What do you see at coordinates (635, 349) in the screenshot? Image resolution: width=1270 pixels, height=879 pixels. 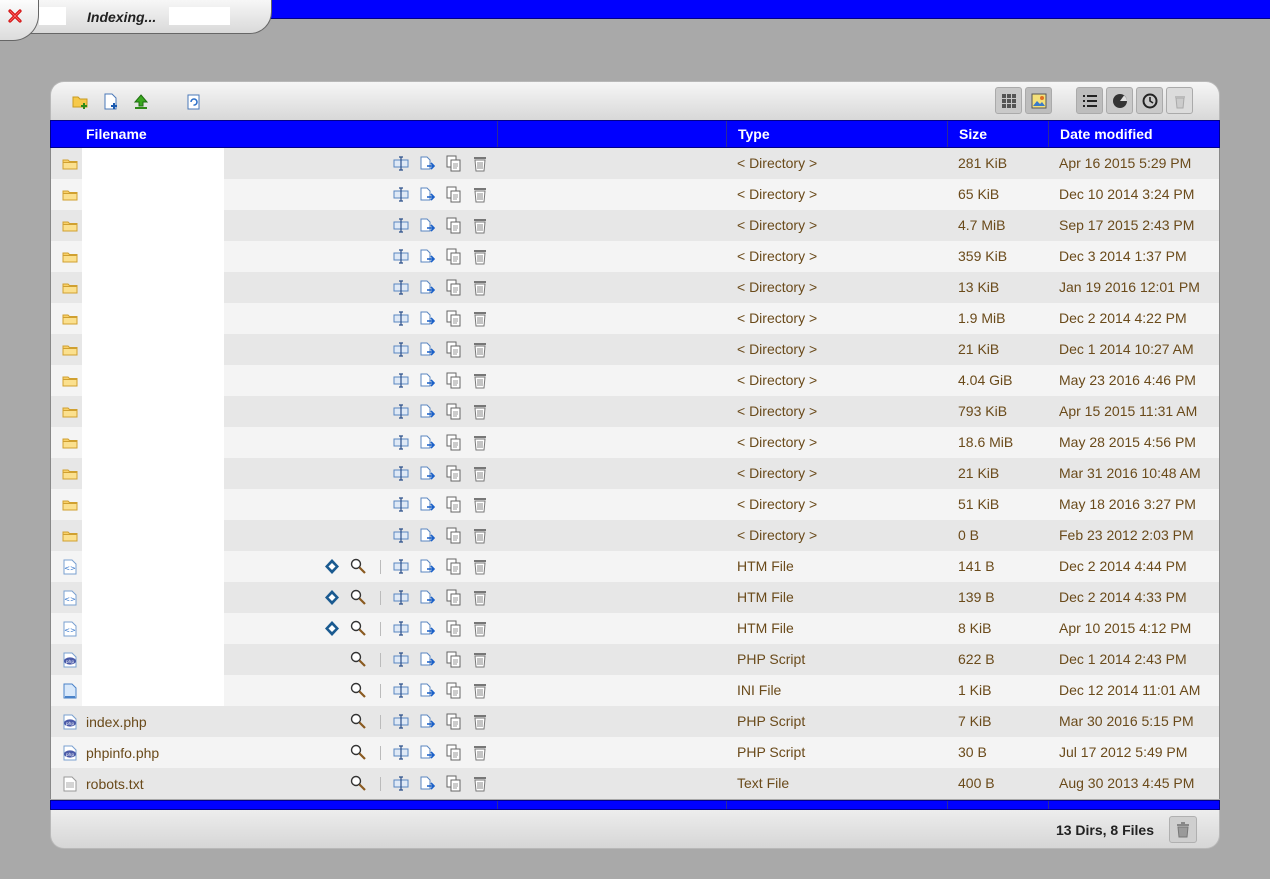 I see `file-row: < Directory > 21 KiB Dec 1 2014 10:27 AM` at bounding box center [635, 349].